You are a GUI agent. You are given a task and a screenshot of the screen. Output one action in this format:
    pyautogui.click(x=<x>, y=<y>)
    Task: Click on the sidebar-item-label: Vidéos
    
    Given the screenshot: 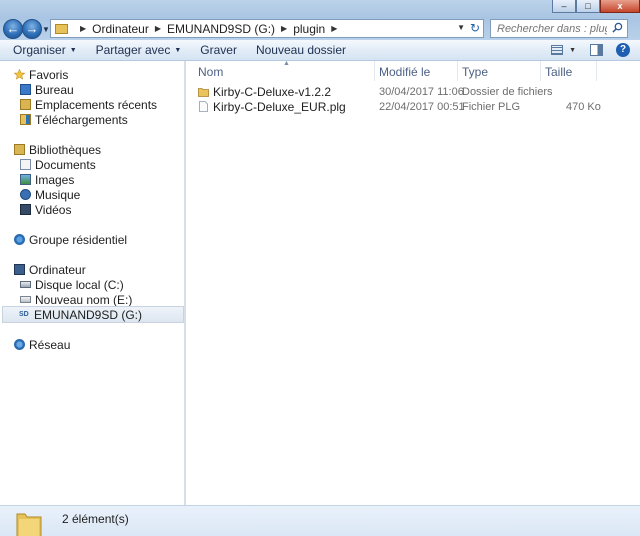 What is the action you would take?
    pyautogui.click(x=53, y=209)
    